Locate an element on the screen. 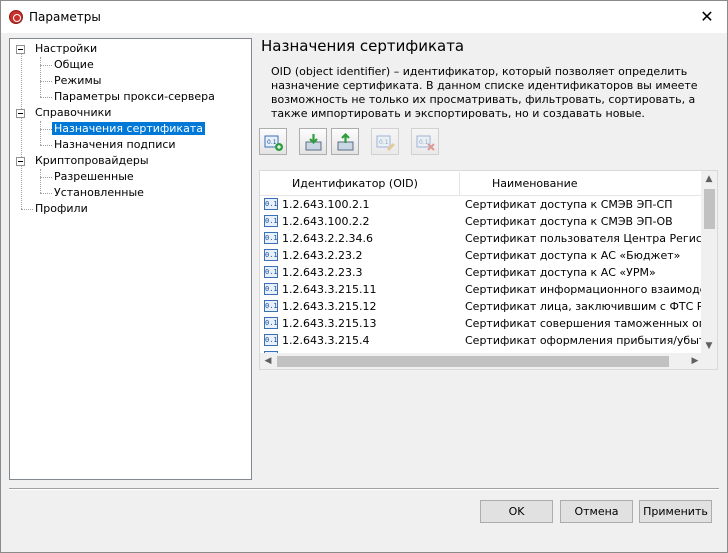  horizontal-scrollbar: ◀ ▶ is located at coordinates (481, 361).